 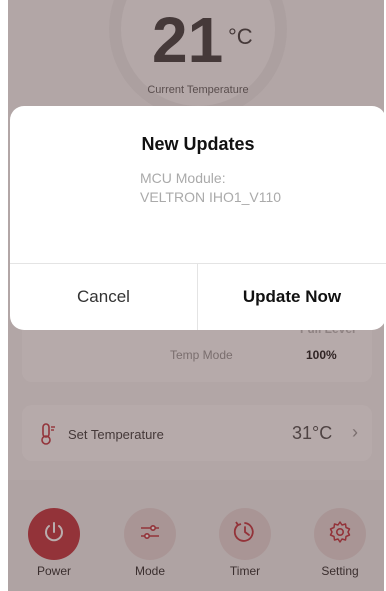 What do you see at coordinates (103, 297) in the screenshot?
I see `cancel-button: Cancel` at bounding box center [103, 297].